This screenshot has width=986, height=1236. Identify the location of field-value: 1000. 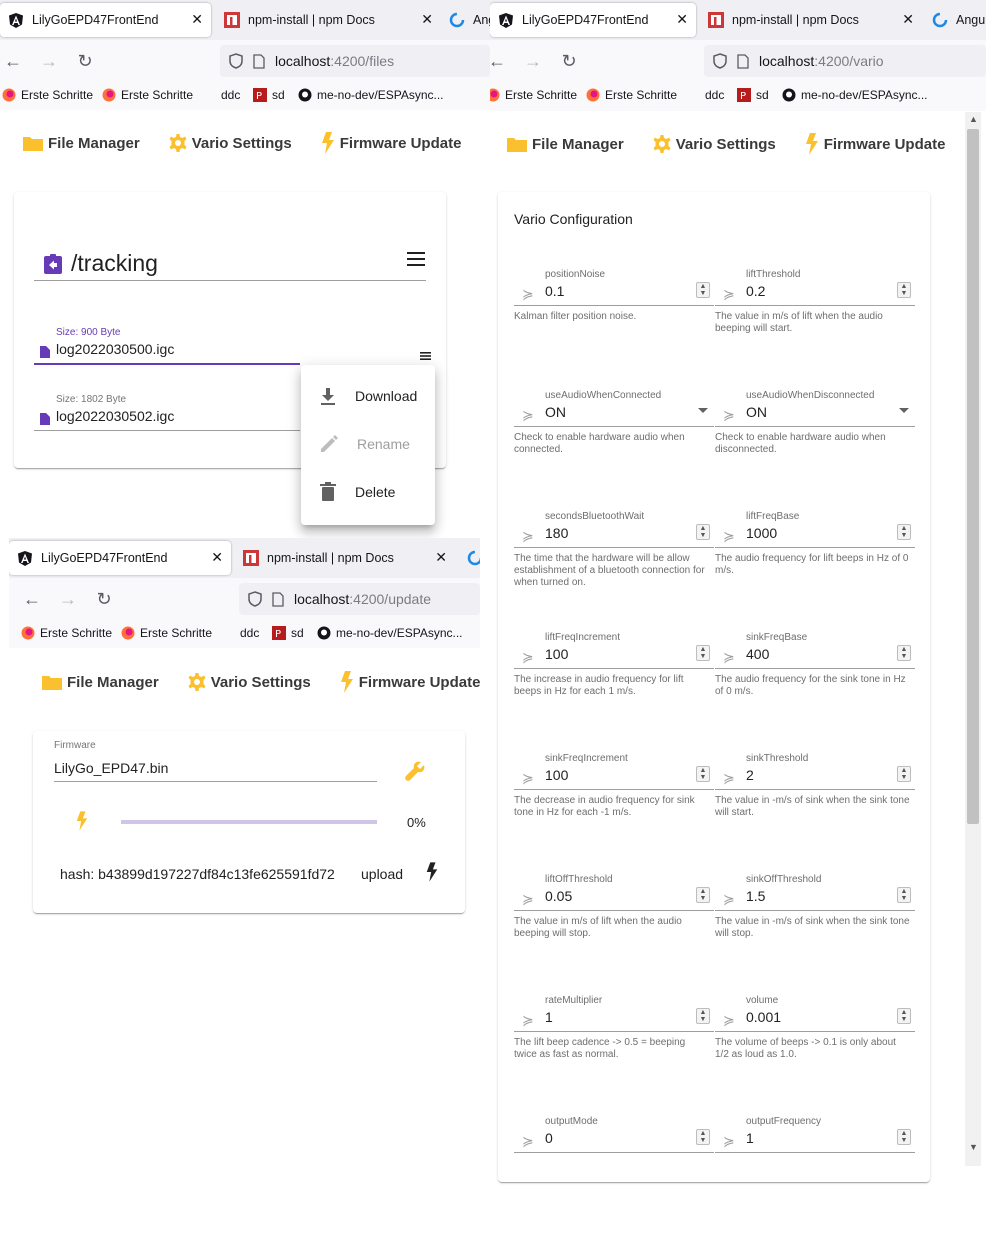
(761, 533).